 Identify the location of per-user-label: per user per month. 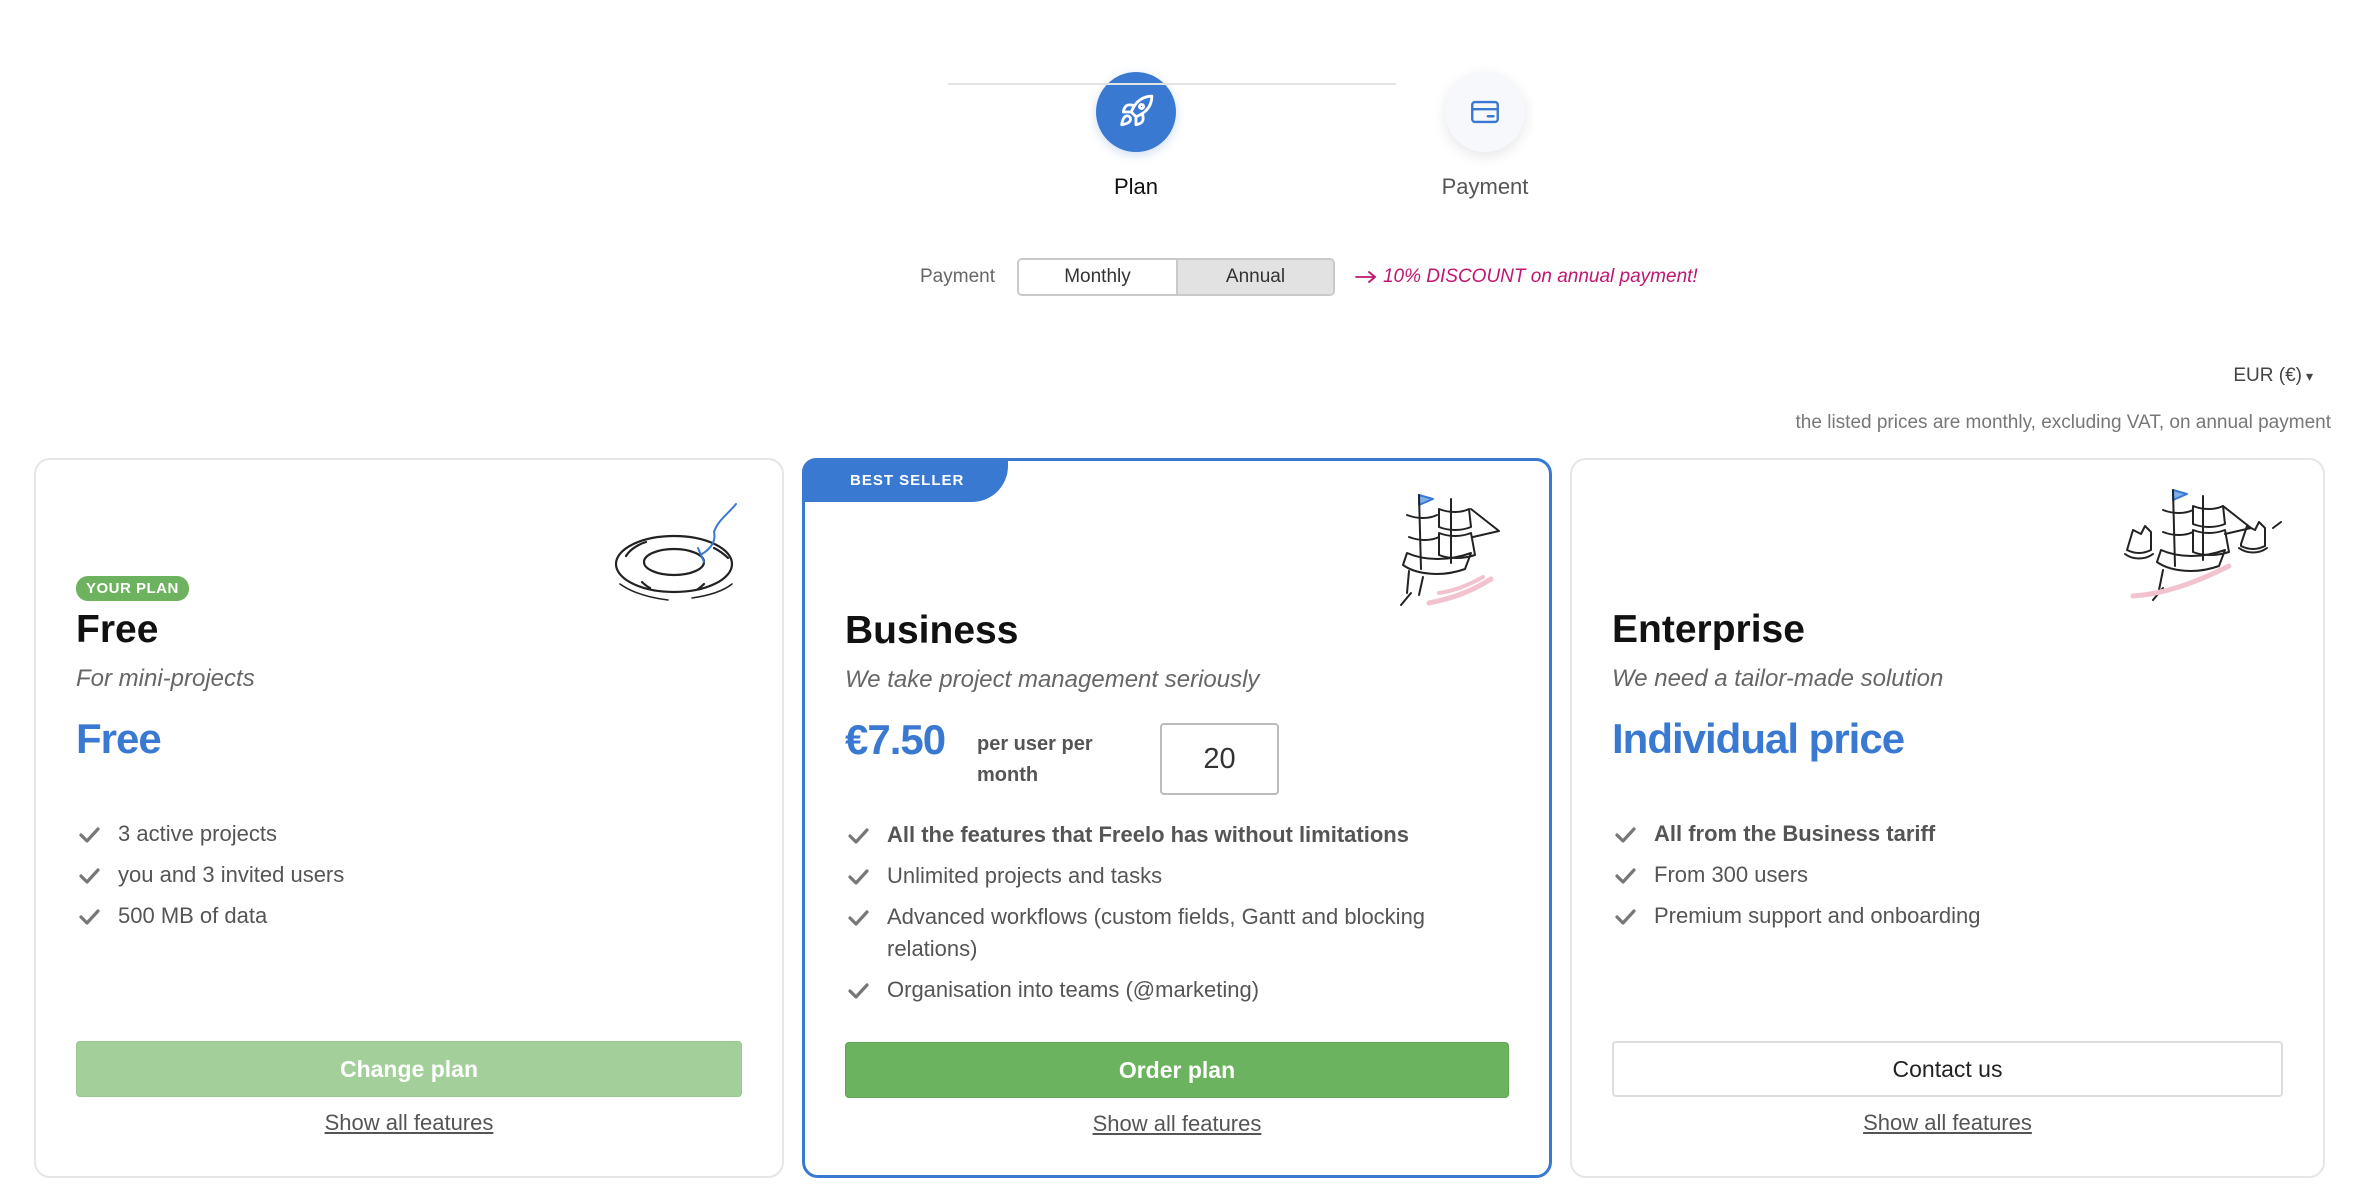
(1035, 759).